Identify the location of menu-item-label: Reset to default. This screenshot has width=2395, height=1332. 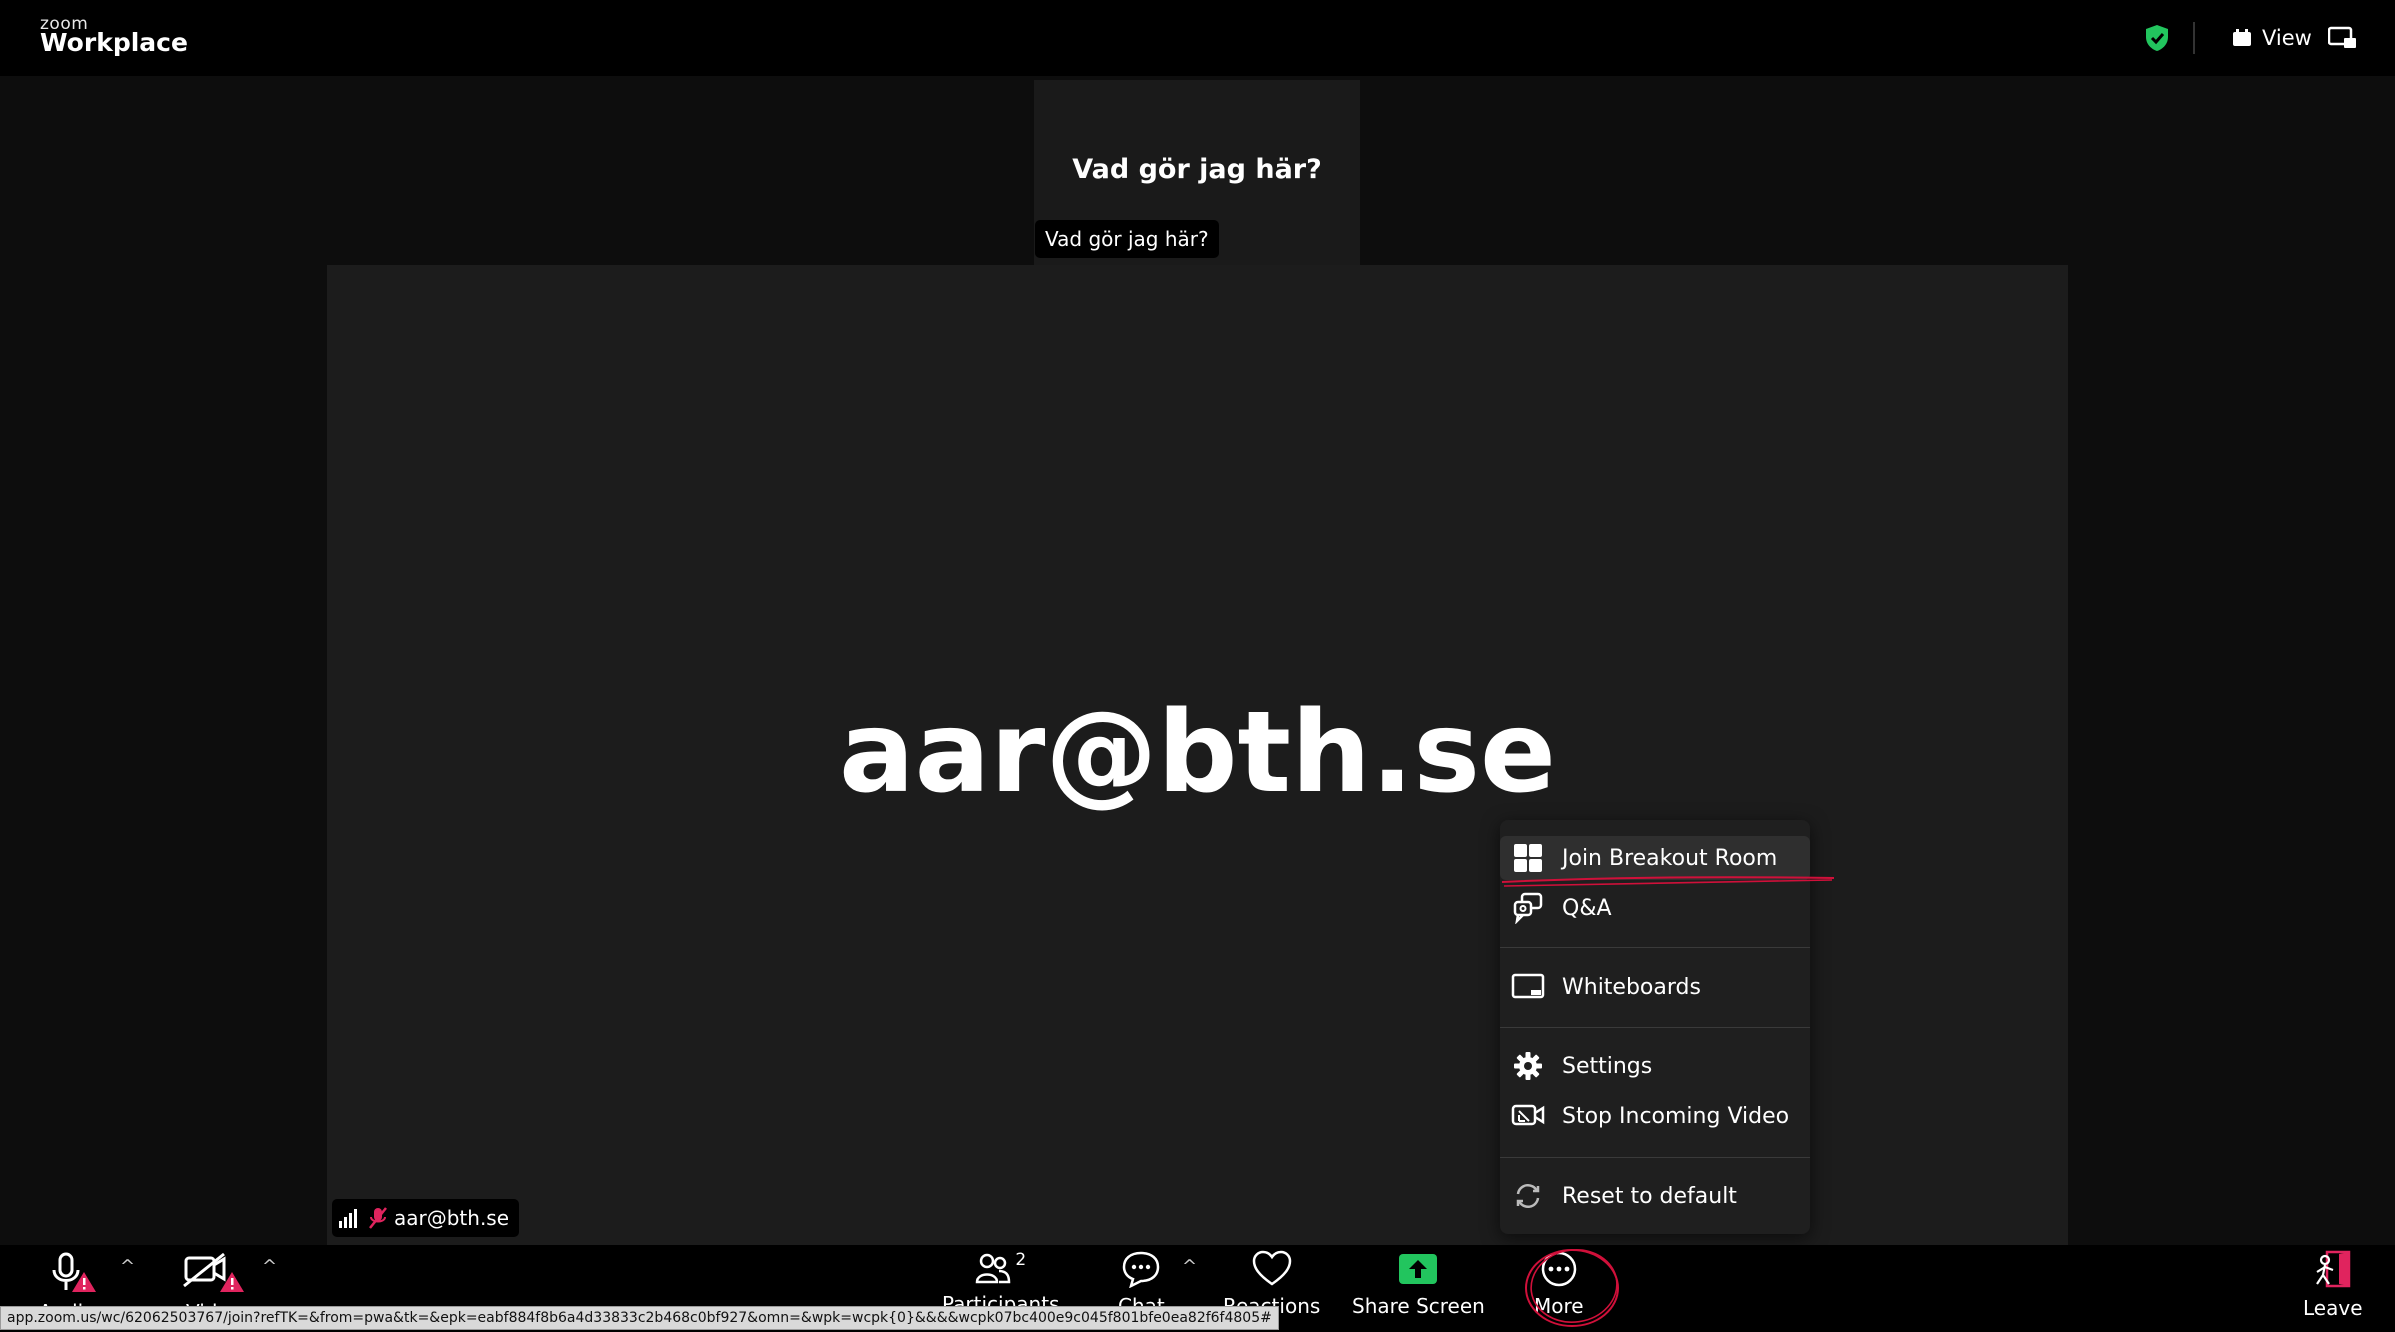
(1649, 1196).